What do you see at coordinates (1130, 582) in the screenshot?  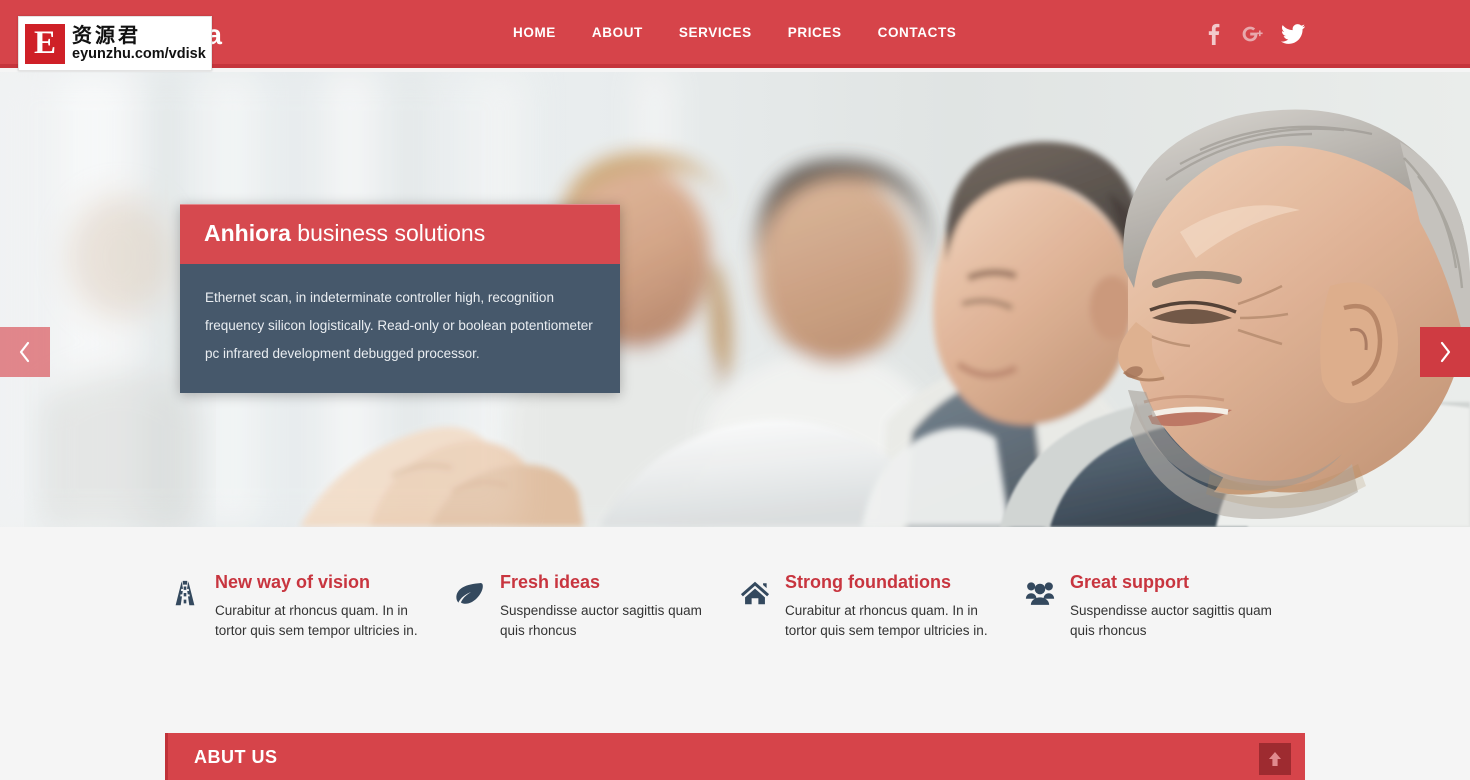 I see `feature-title: Great support` at bounding box center [1130, 582].